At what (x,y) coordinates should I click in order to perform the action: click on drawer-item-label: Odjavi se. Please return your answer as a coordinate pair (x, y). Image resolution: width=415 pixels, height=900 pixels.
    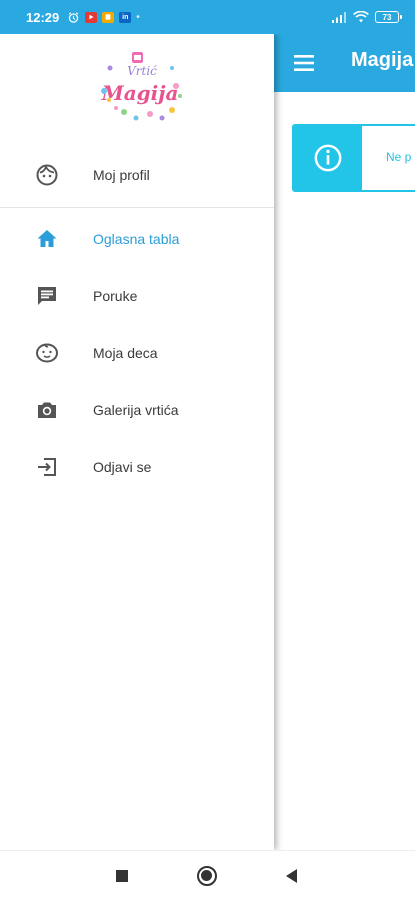
    Looking at the image, I should click on (122, 466).